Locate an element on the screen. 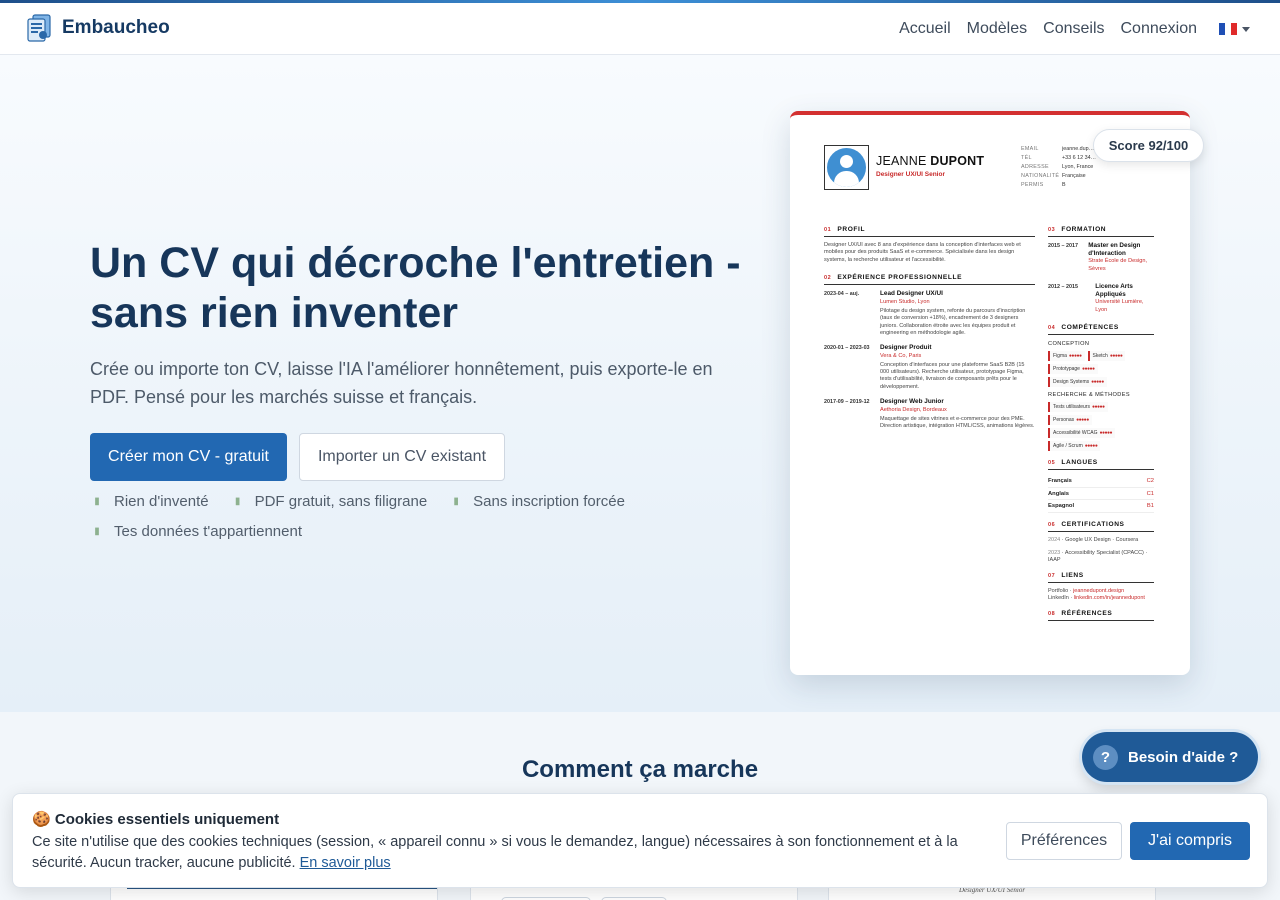 The width and height of the screenshot is (1280, 900). create-cv-button: Créer mon CV - gratuit is located at coordinates (188, 457).